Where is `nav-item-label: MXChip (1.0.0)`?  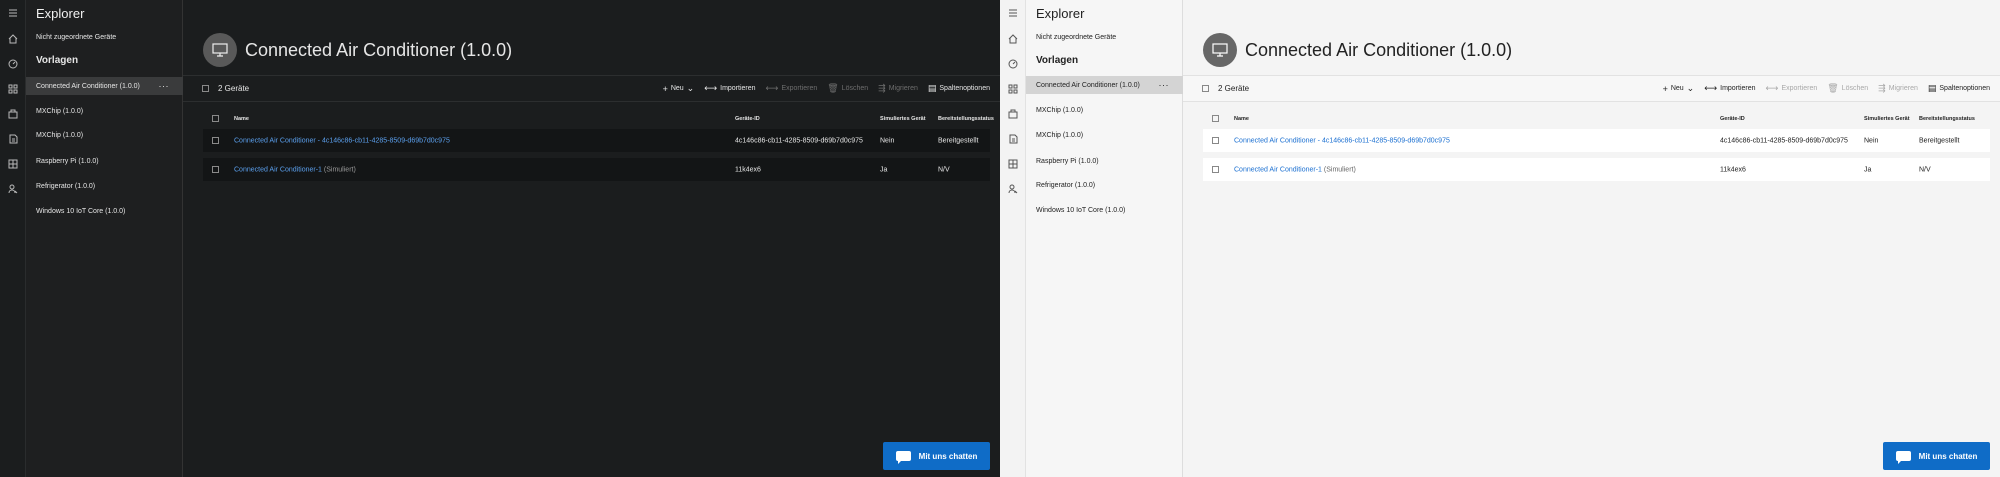 nav-item-label: MXChip (1.0.0) is located at coordinates (60, 111).